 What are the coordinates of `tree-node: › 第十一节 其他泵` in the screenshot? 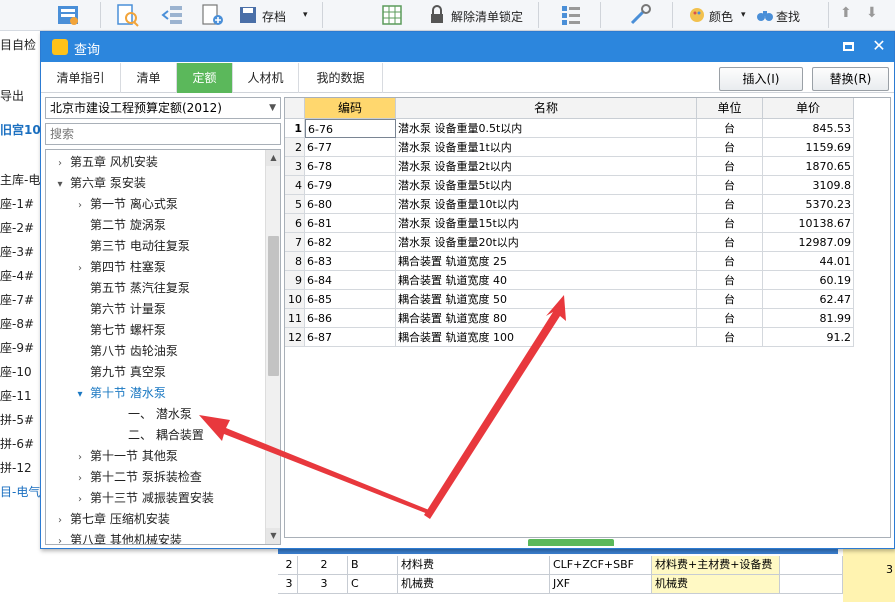 It's located at (126, 456).